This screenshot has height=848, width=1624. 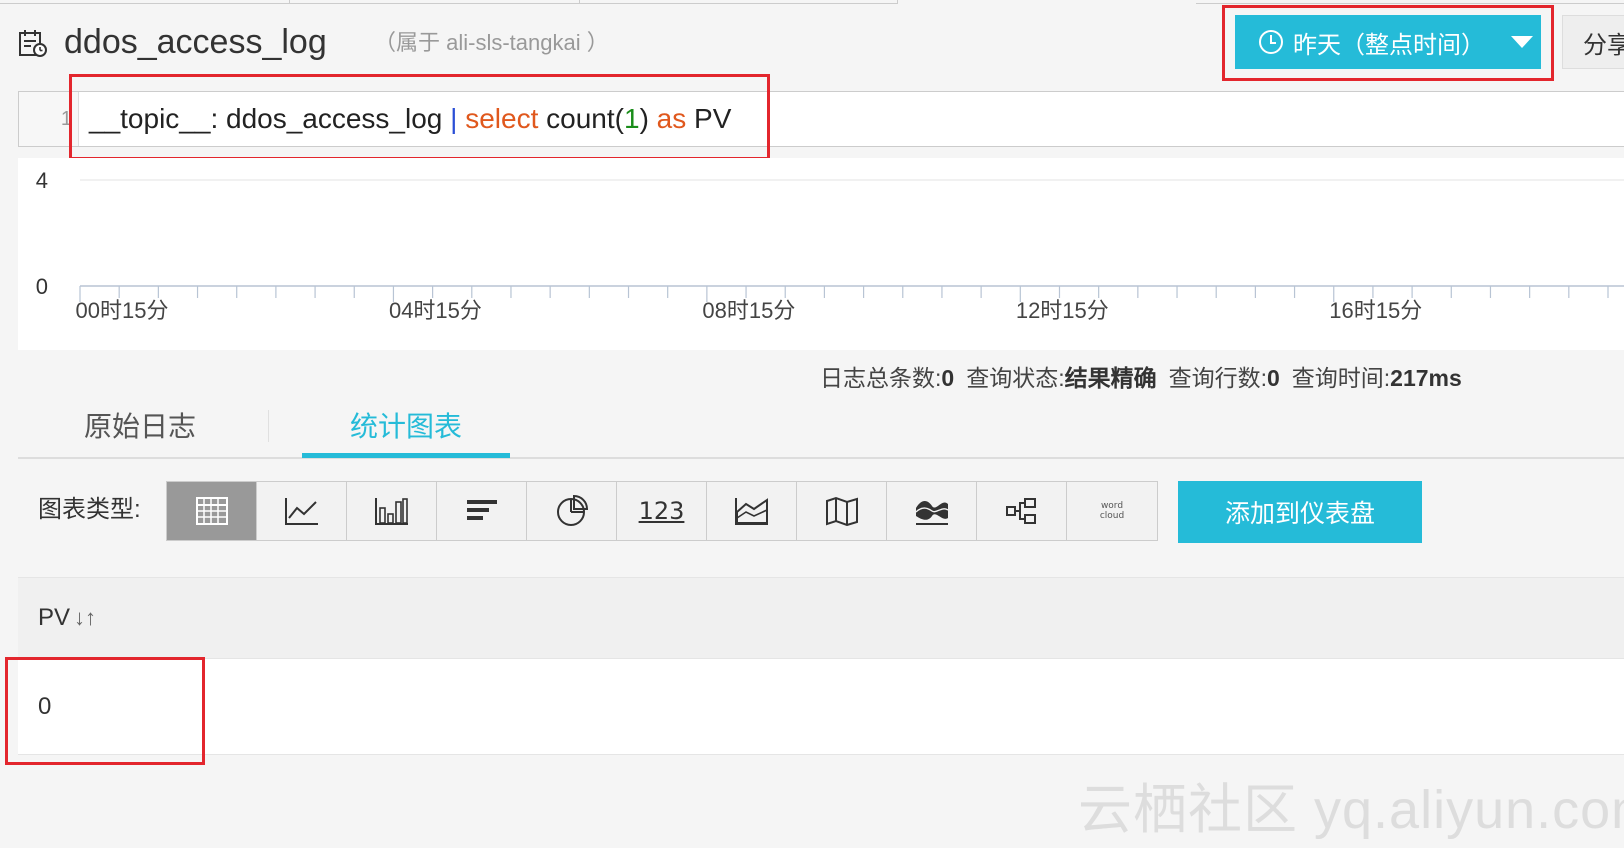 What do you see at coordinates (748, 310) in the screenshot?
I see `x-tick-label: 08时15分` at bounding box center [748, 310].